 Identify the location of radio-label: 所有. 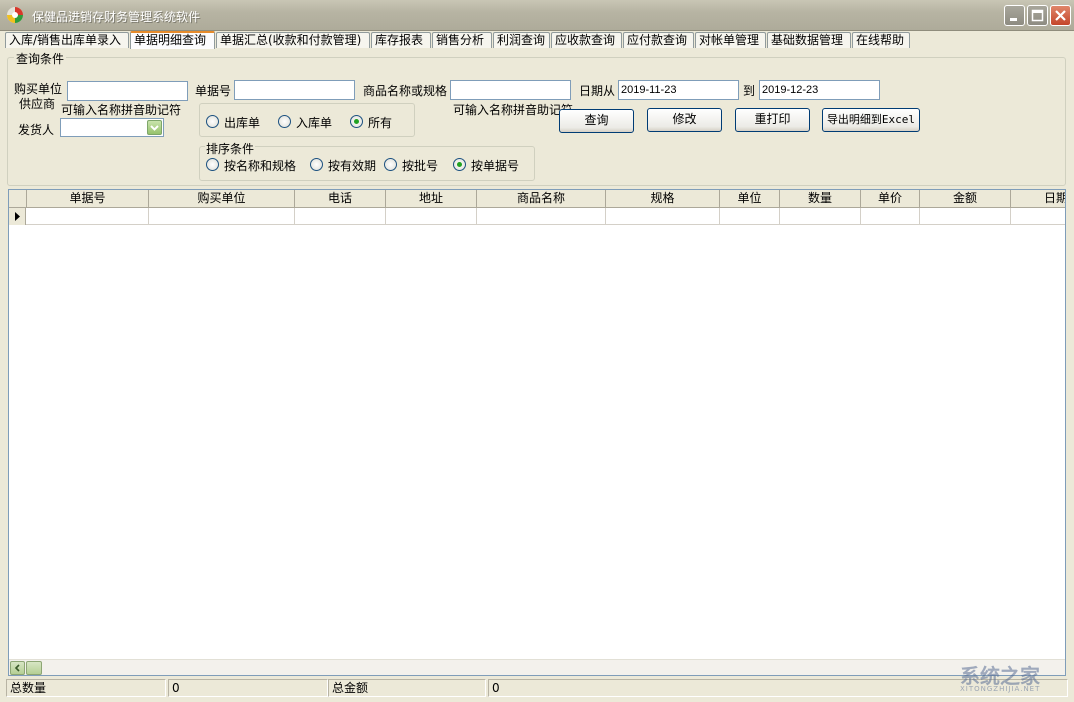
(380, 123).